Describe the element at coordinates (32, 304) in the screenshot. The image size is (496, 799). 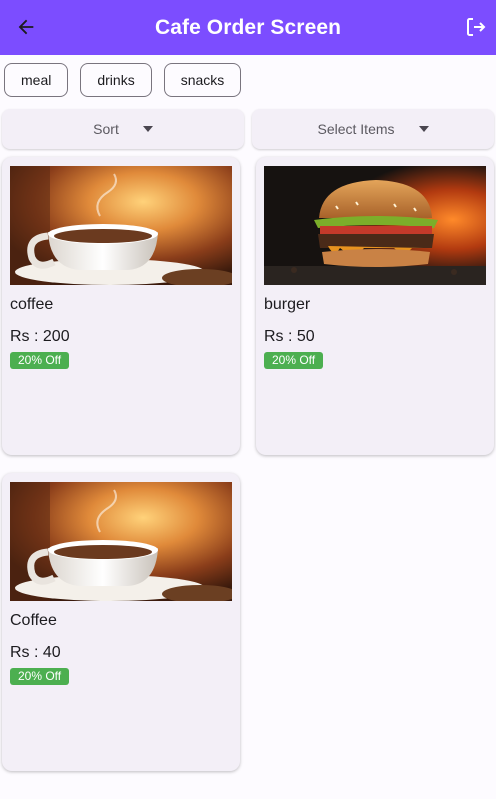
I see `item-name: coffee` at that location.